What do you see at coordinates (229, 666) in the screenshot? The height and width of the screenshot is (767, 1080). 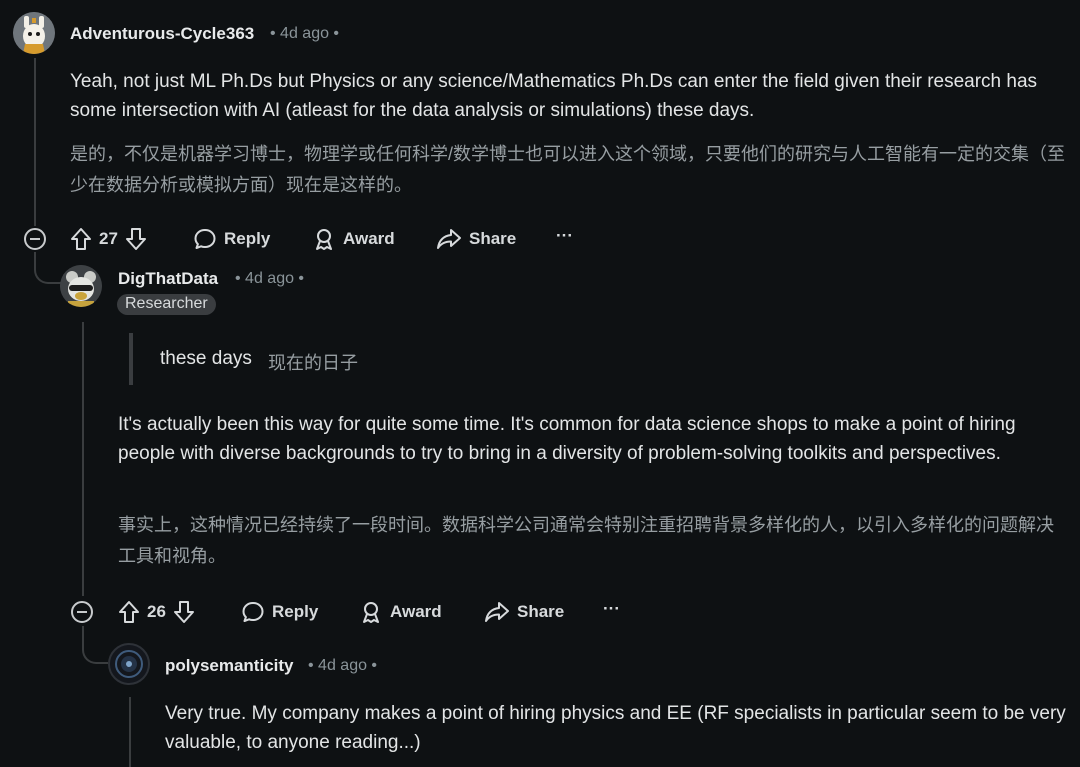 I see `author-name: polysemanticity` at bounding box center [229, 666].